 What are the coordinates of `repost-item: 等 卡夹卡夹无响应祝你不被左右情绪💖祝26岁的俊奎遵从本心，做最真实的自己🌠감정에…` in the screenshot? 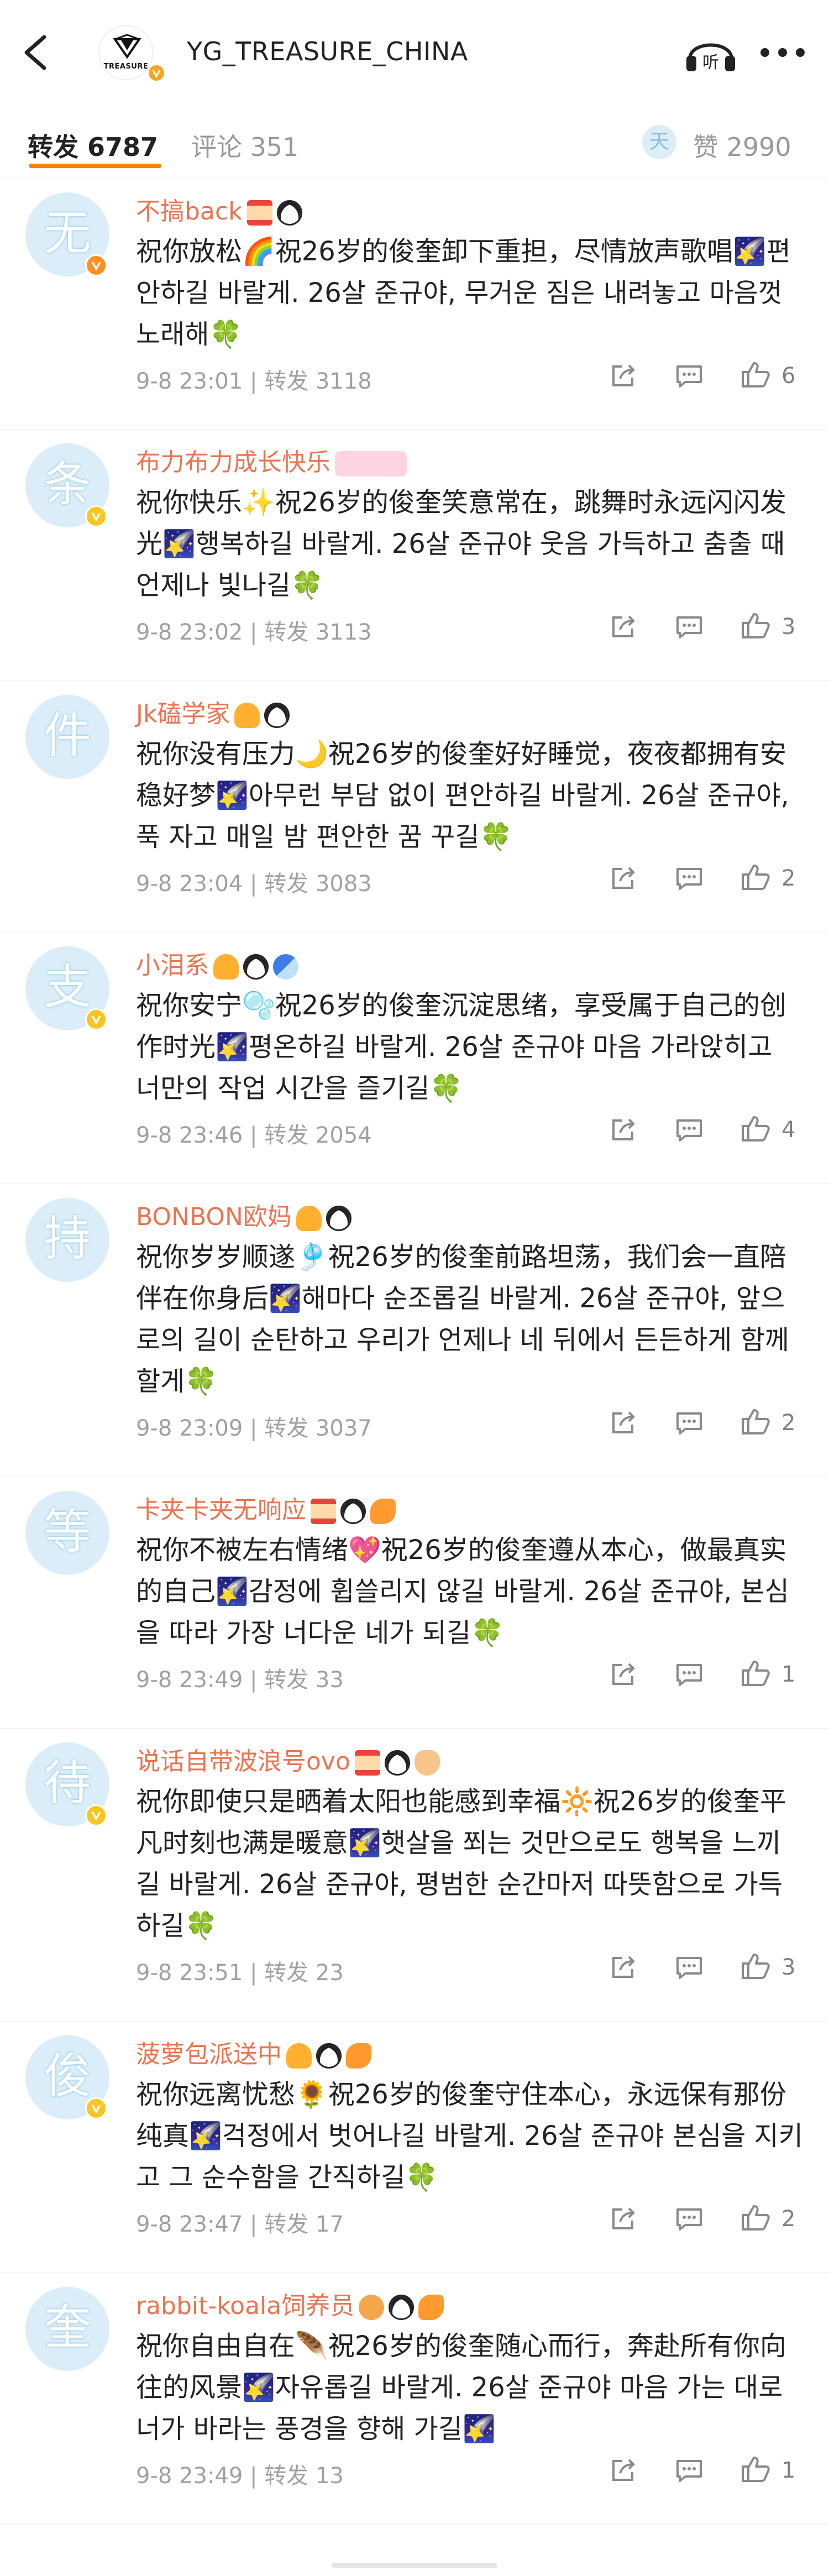 It's located at (414, 1603).